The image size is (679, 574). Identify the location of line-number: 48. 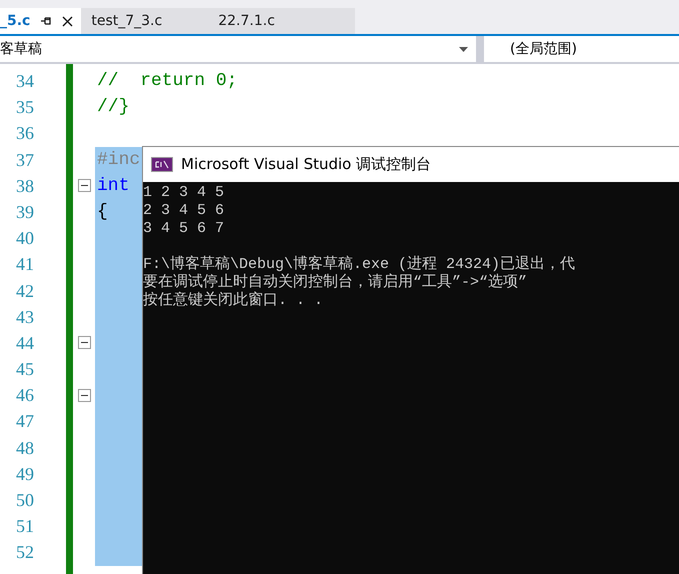
(25, 448).